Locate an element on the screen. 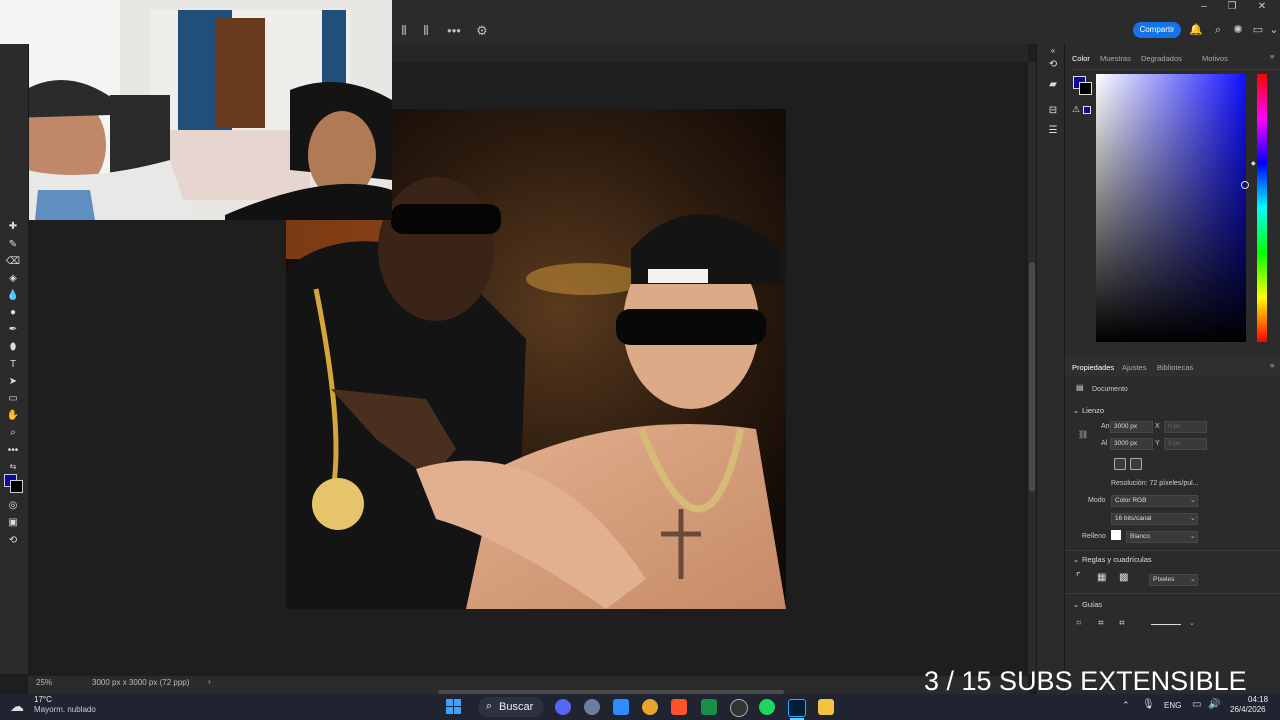 The width and height of the screenshot is (1280, 720). collapse-panels-icon: « is located at coordinates (1053, 51).